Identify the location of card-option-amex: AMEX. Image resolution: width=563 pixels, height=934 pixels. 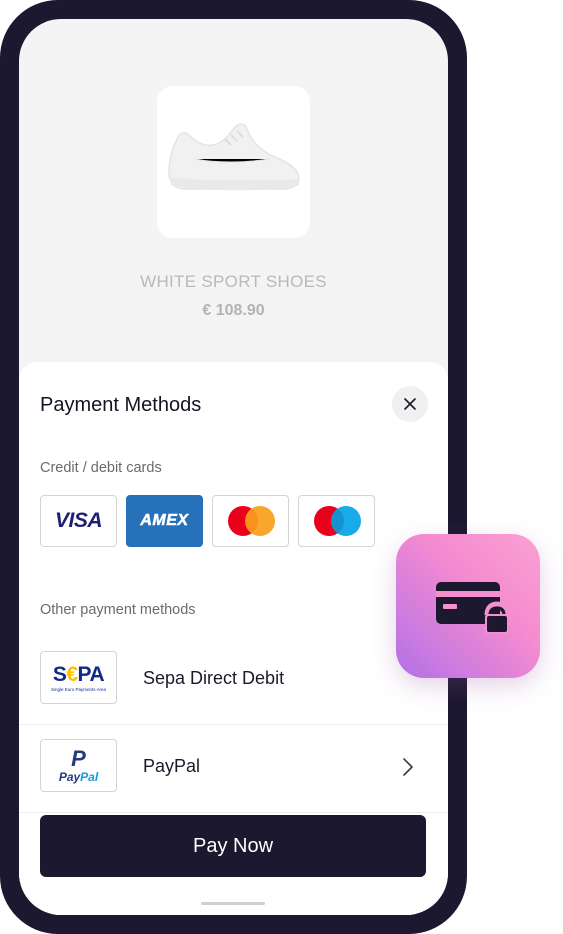
(164, 521).